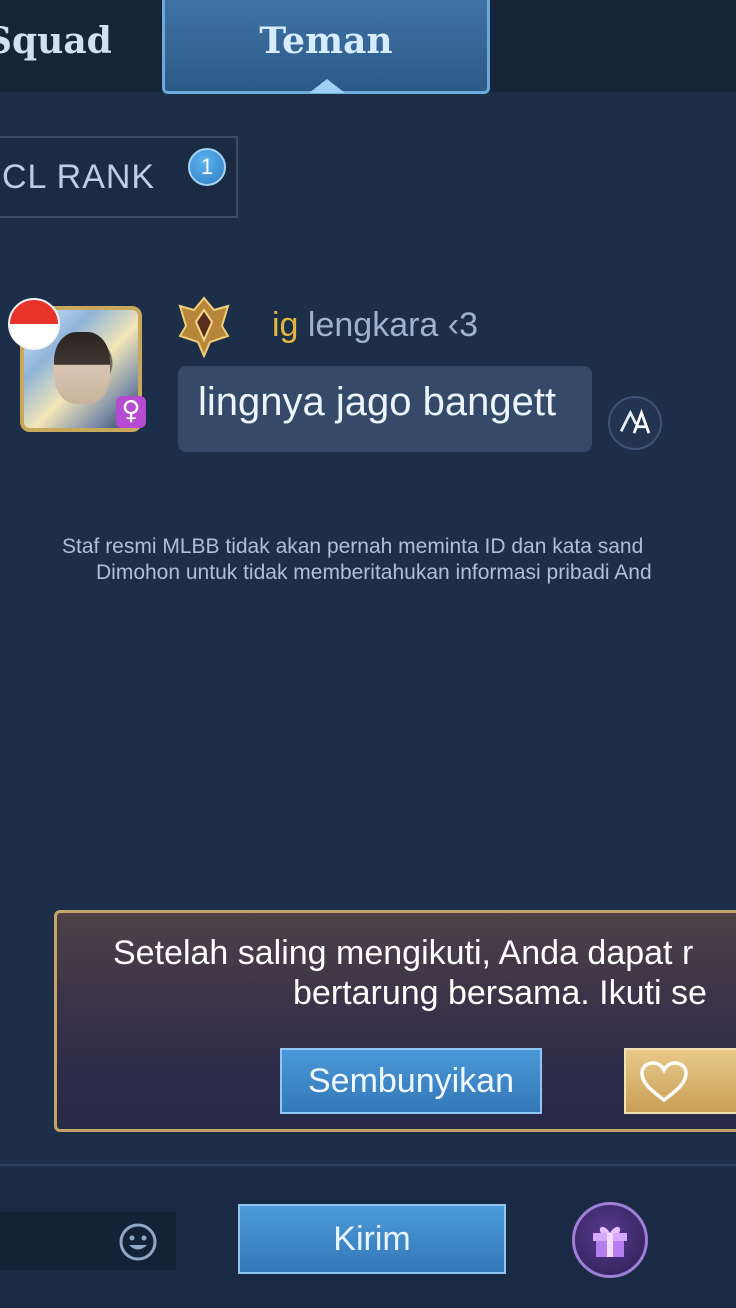  I want to click on translate-icon, so click(635, 423).